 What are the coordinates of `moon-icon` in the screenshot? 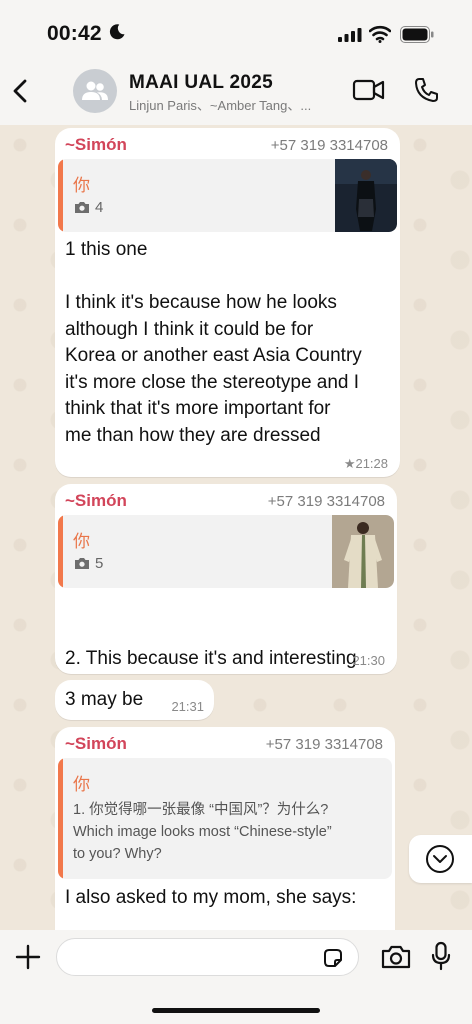 It's located at (117, 32).